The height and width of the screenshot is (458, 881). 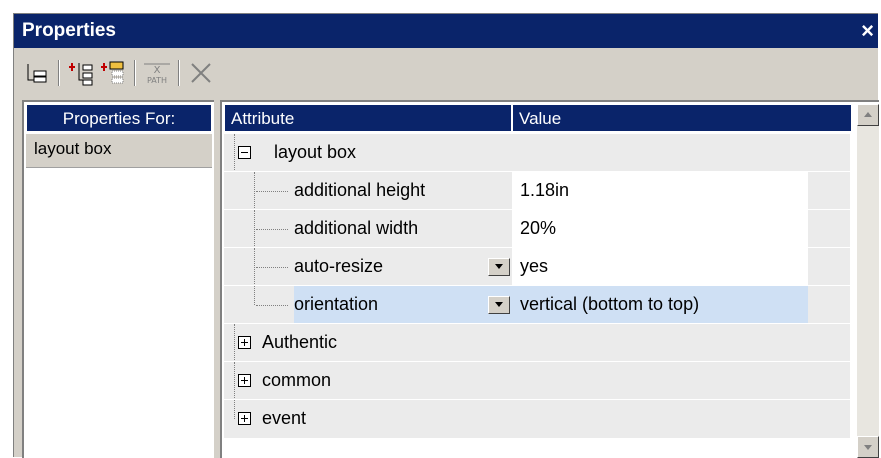 What do you see at coordinates (119, 118) in the screenshot?
I see `properties-for-header: Properties For:` at bounding box center [119, 118].